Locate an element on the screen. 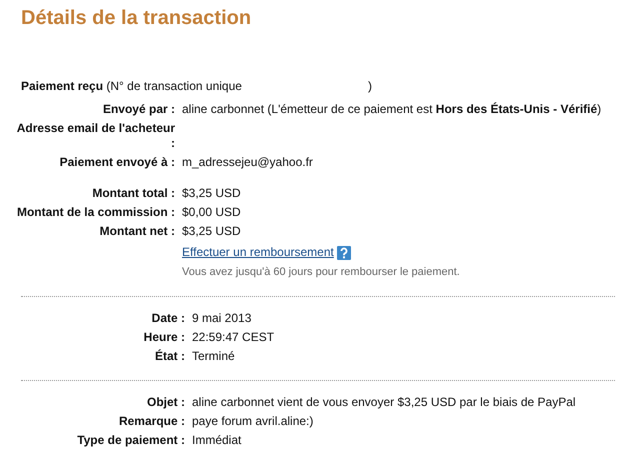 The width and height of the screenshot is (633, 453). field-label: Paiement envoyé à : is located at coordinates (116, 162).